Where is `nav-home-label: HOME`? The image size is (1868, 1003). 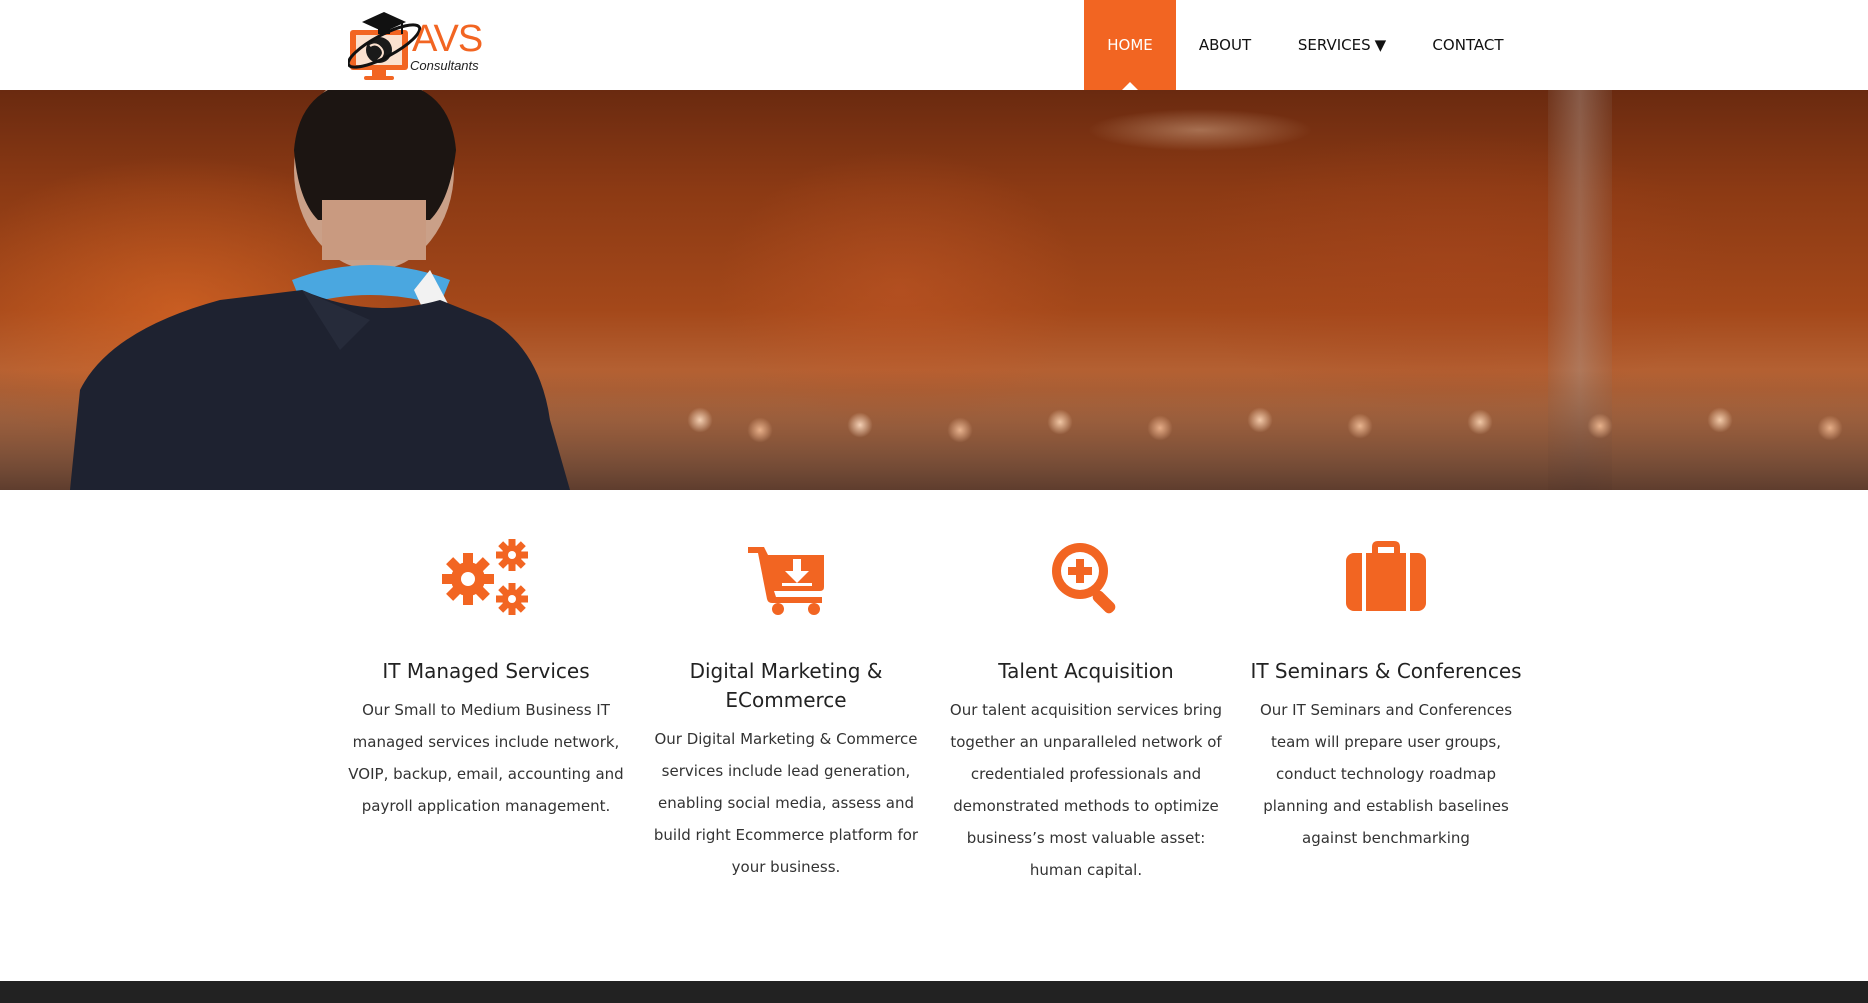
nav-home-label: HOME is located at coordinates (1130, 45).